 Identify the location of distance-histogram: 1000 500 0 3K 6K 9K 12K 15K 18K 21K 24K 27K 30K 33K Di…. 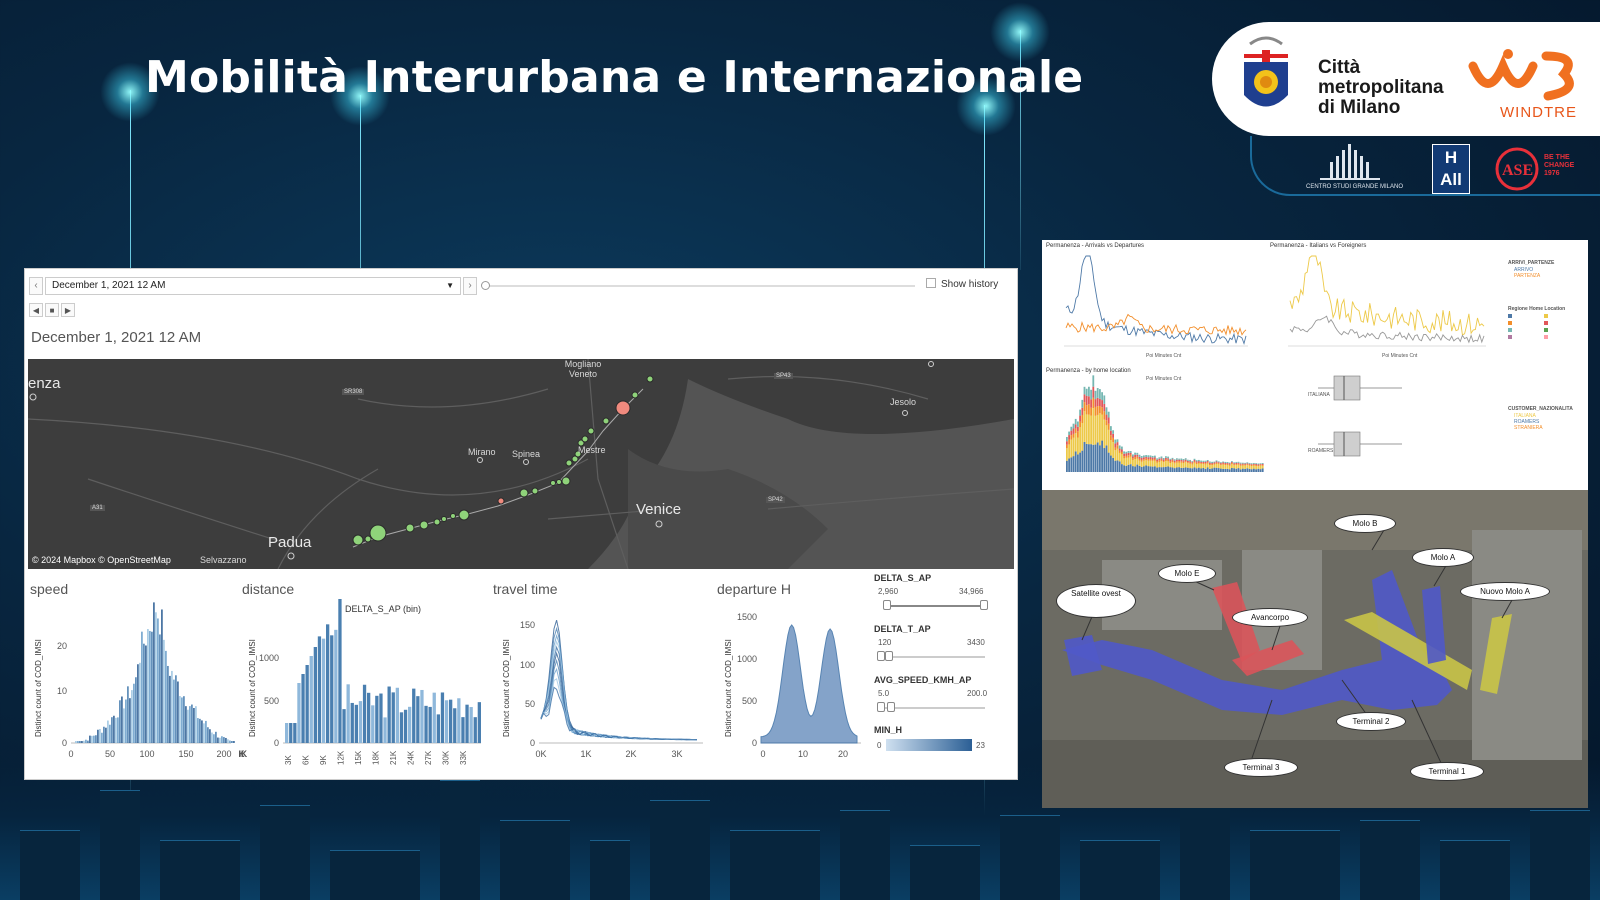
(365, 684).